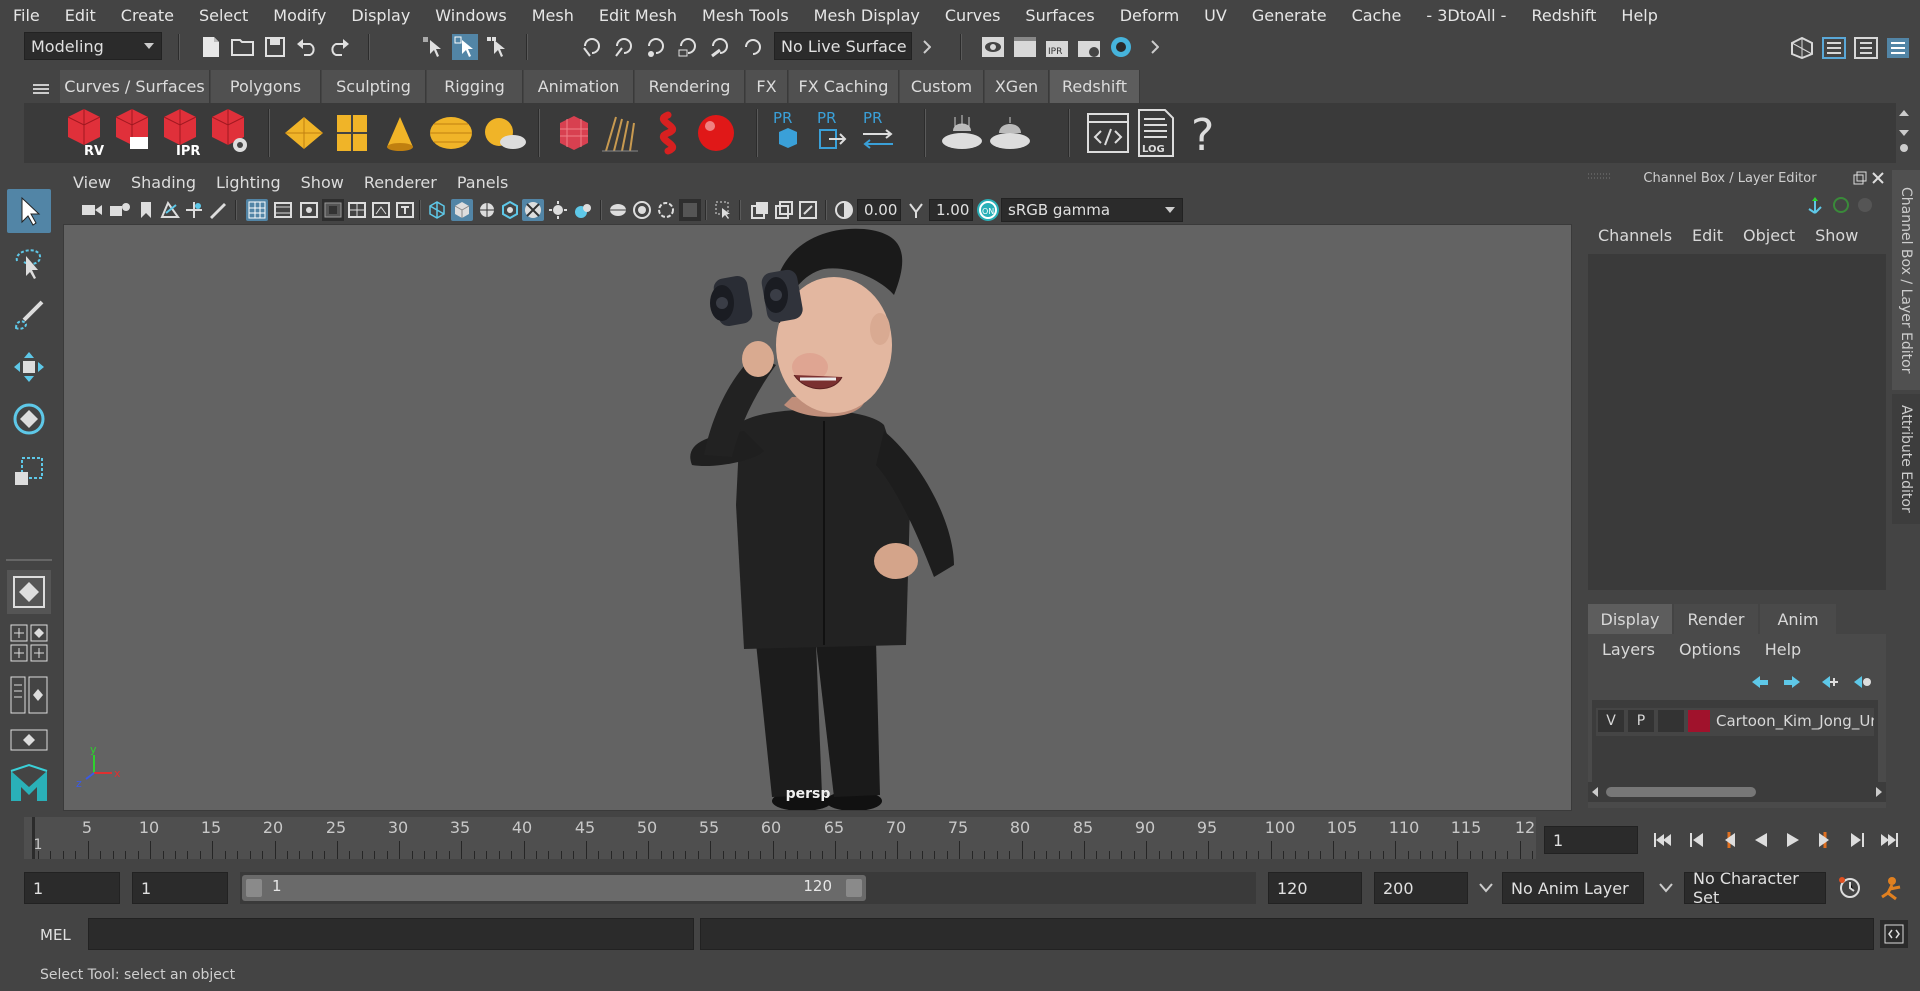 Image resolution: width=1920 pixels, height=991 pixels. What do you see at coordinates (254, 888) in the screenshot?
I see `range-start-handle` at bounding box center [254, 888].